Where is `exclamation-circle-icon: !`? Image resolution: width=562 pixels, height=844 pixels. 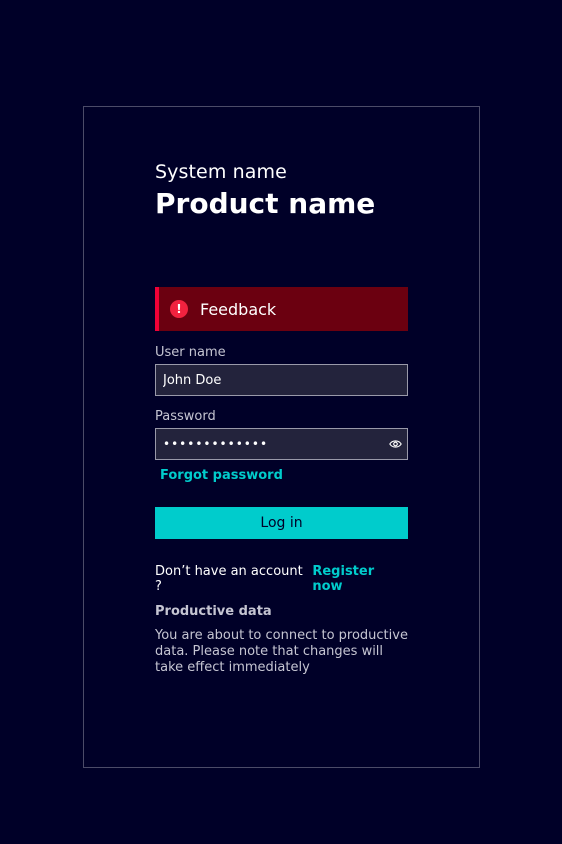
exclamation-circle-icon: ! is located at coordinates (179, 309).